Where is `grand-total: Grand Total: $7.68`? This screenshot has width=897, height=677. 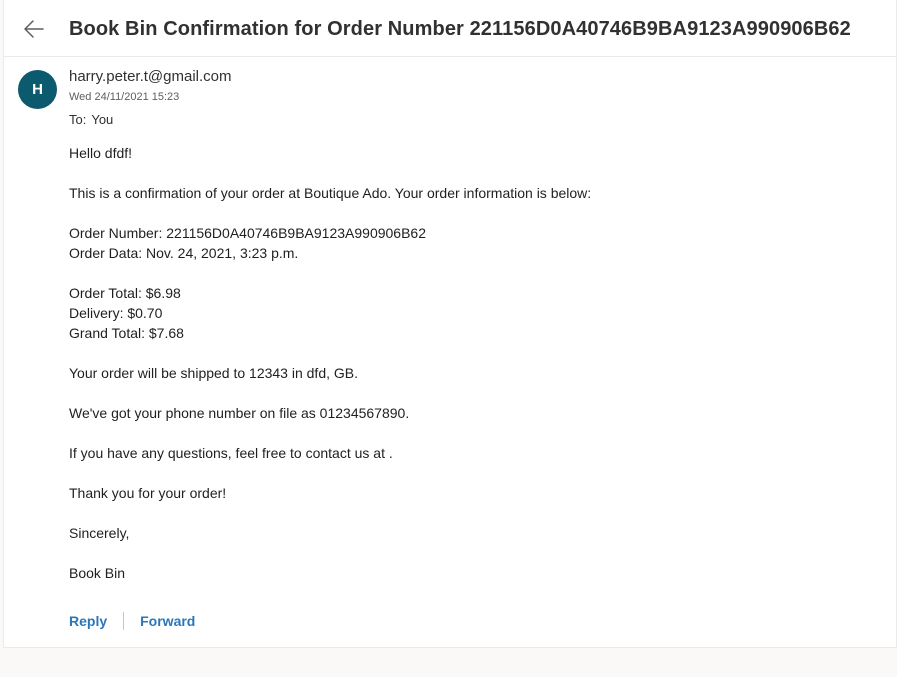
grand-total: Grand Total: $7.68 is located at coordinates (126, 333).